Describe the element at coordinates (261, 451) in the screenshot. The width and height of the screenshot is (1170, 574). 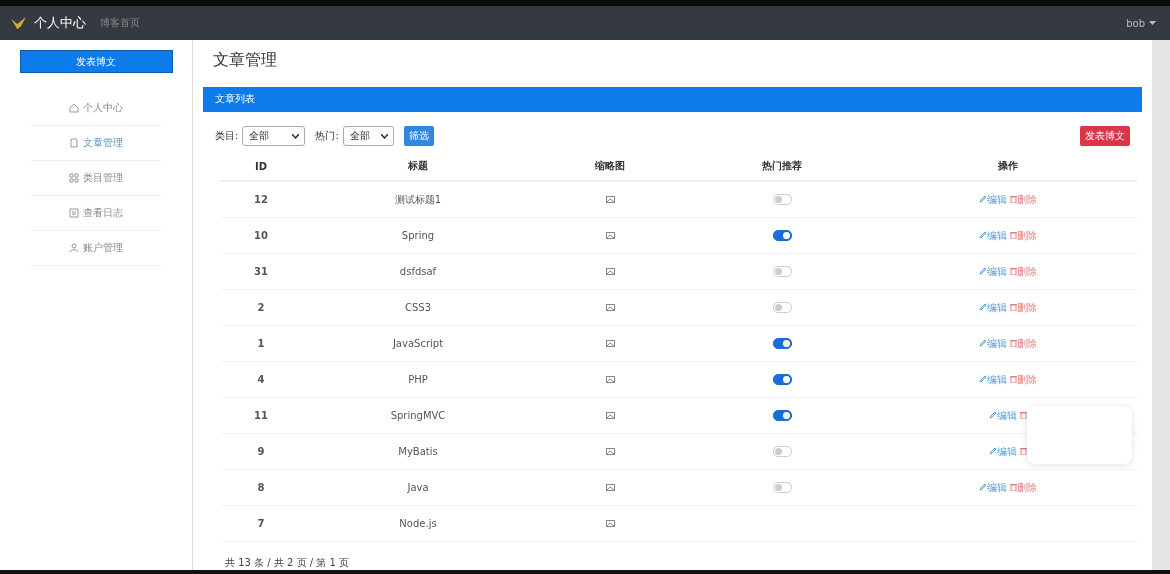
I see `table-cell: 9` at that location.